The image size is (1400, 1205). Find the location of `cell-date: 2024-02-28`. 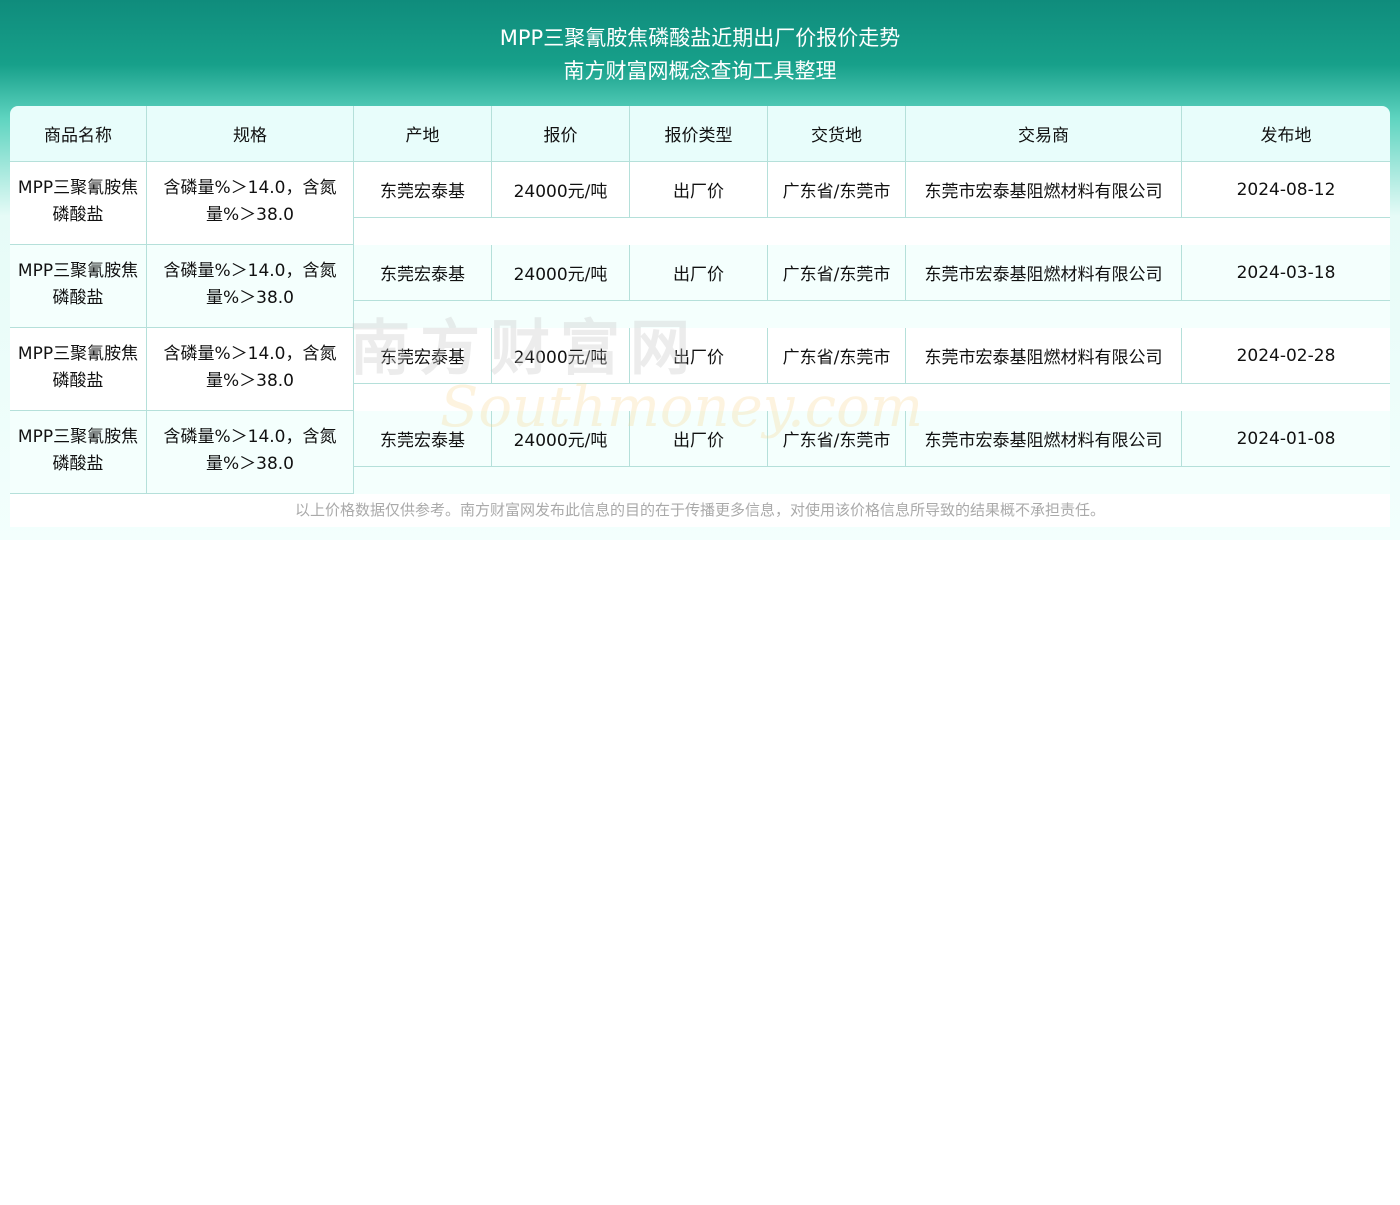

cell-date: 2024-02-28 is located at coordinates (1286, 355).